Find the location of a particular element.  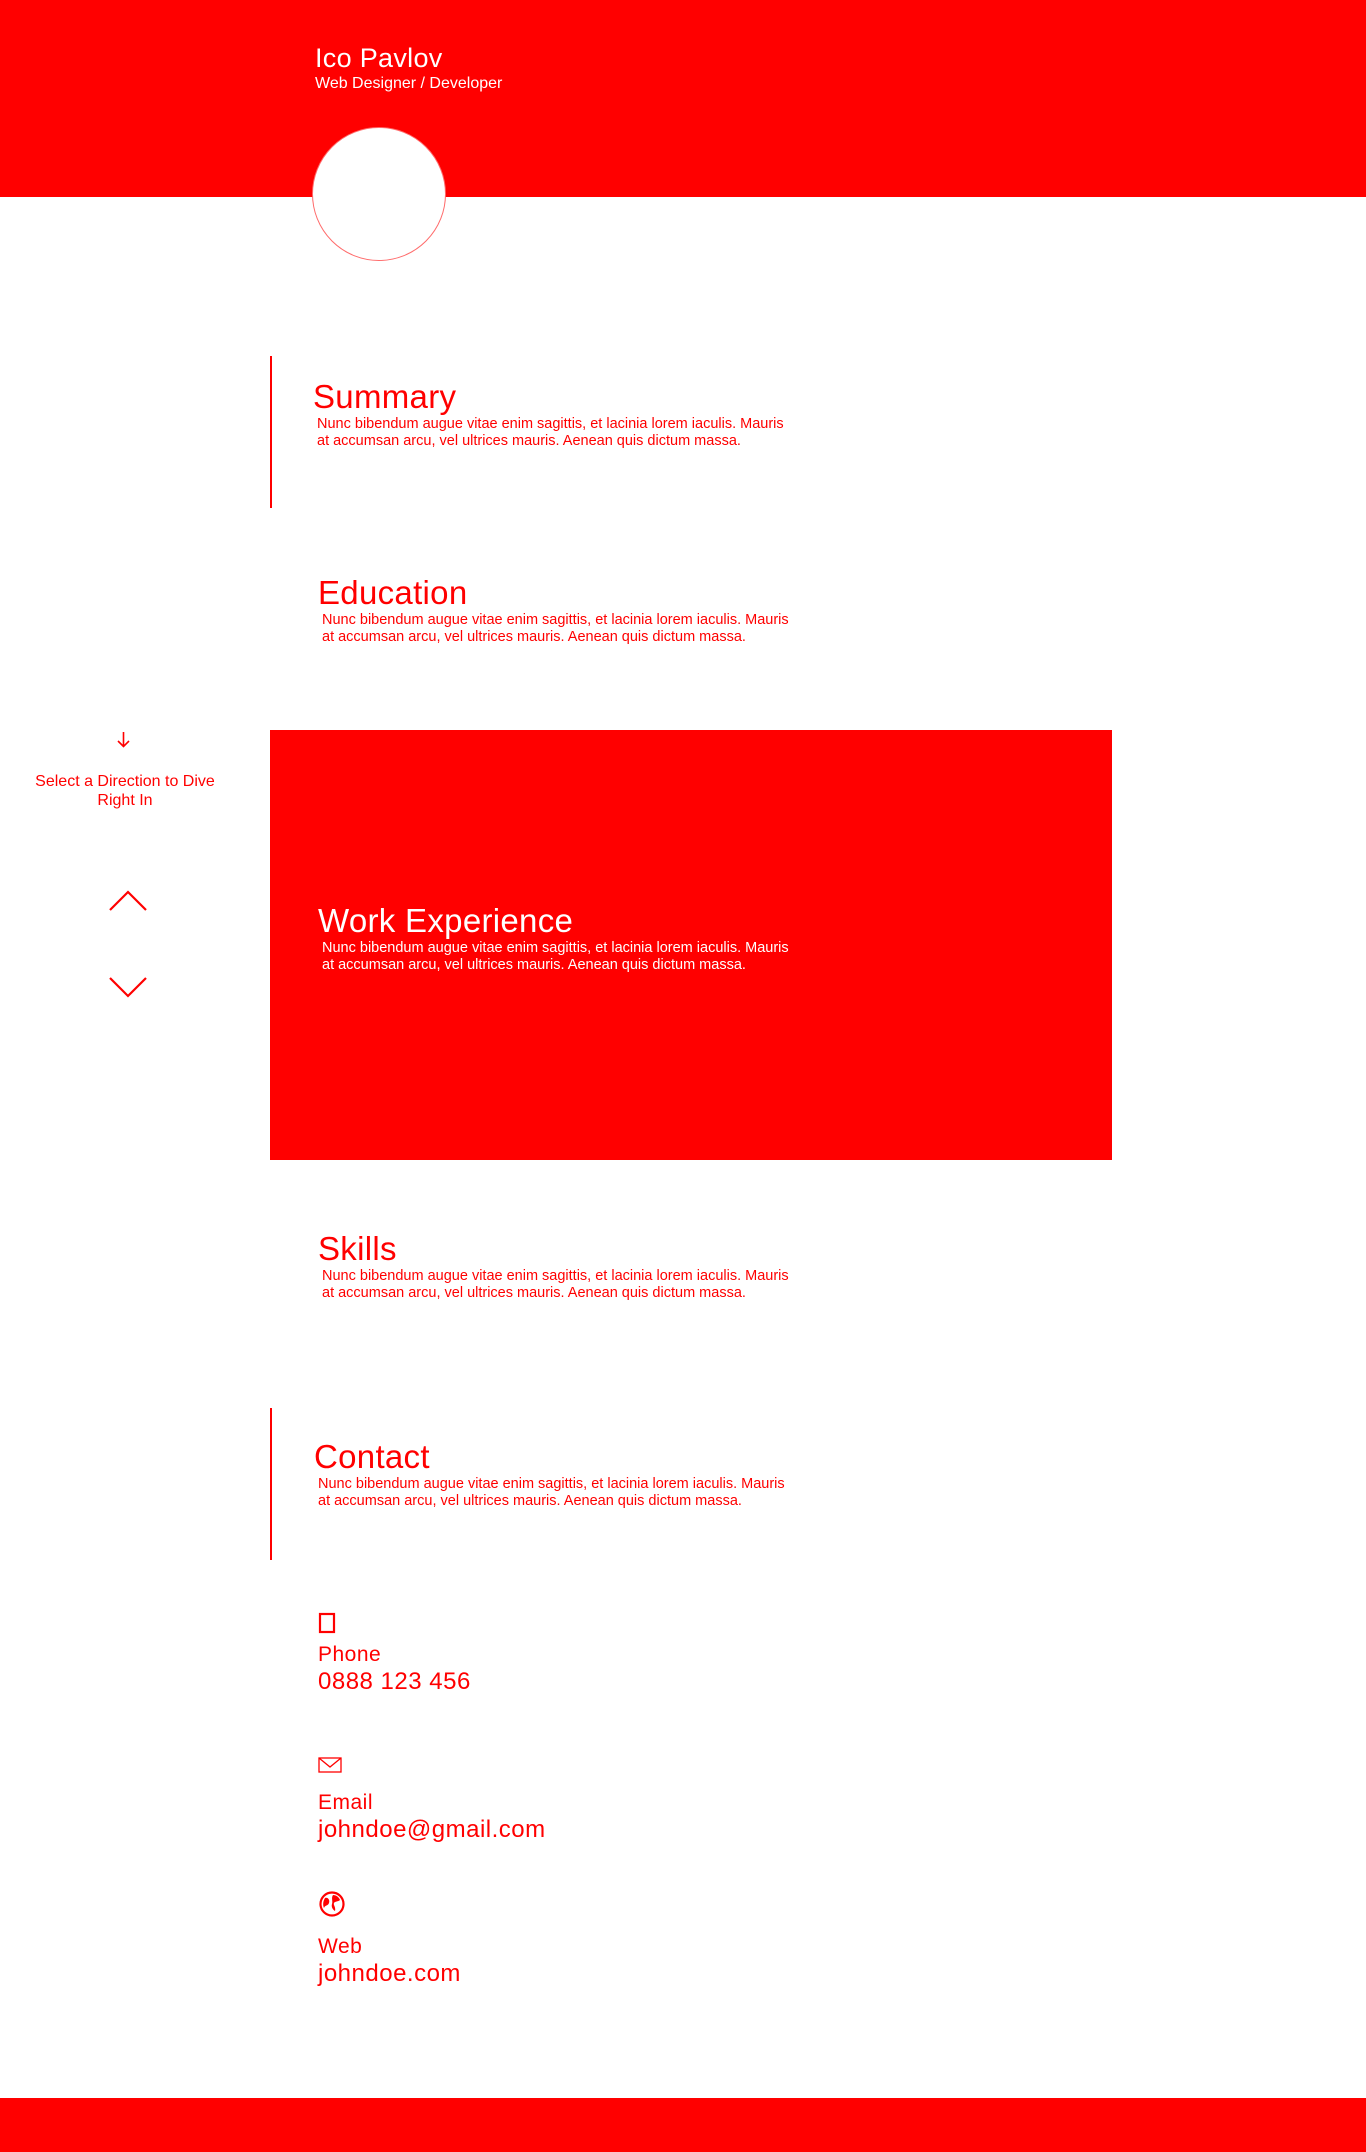

skills-title: Skills is located at coordinates (357, 1248).